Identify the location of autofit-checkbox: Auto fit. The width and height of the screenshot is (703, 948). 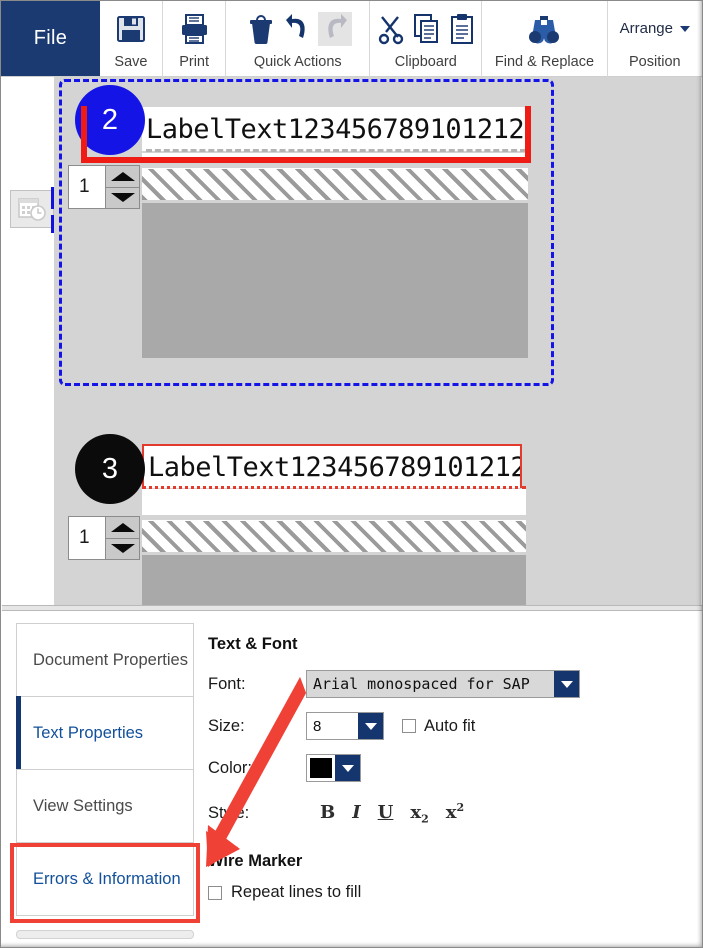
(438, 726).